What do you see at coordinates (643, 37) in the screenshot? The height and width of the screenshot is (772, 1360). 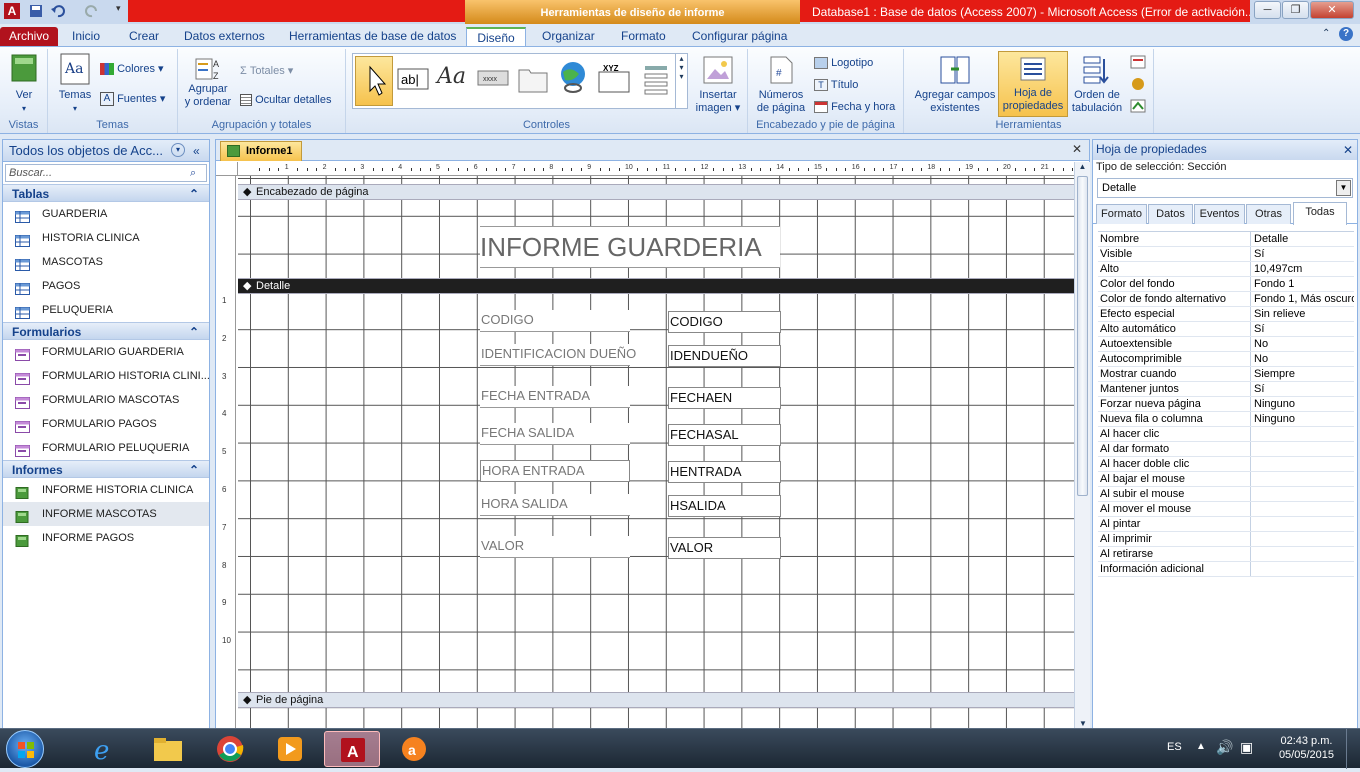 I see `tab-formato: Formato` at bounding box center [643, 37].